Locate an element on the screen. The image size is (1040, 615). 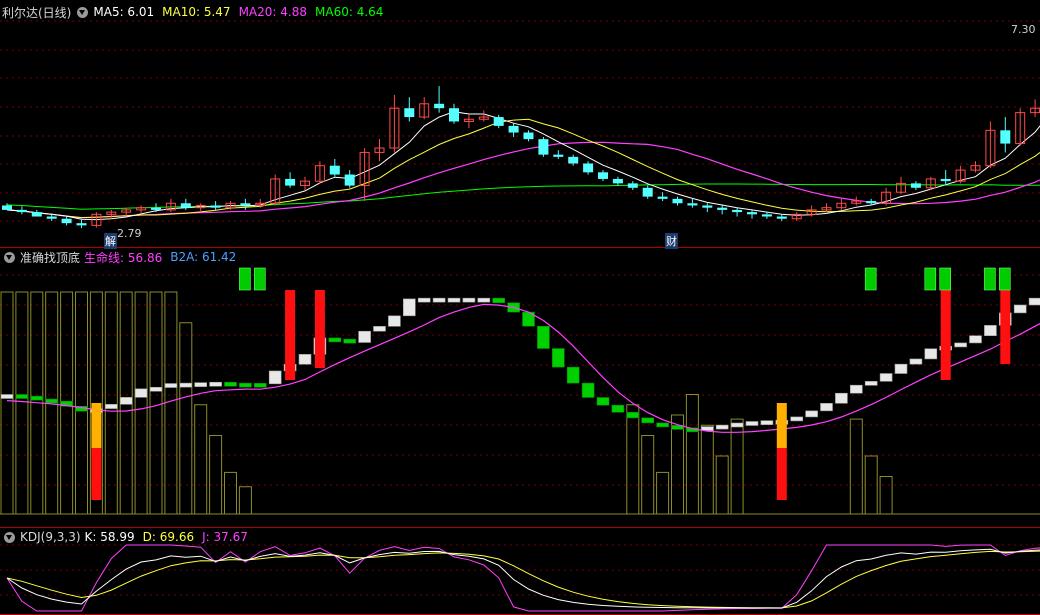
kdj-j-line is located at coordinates (523, 578).